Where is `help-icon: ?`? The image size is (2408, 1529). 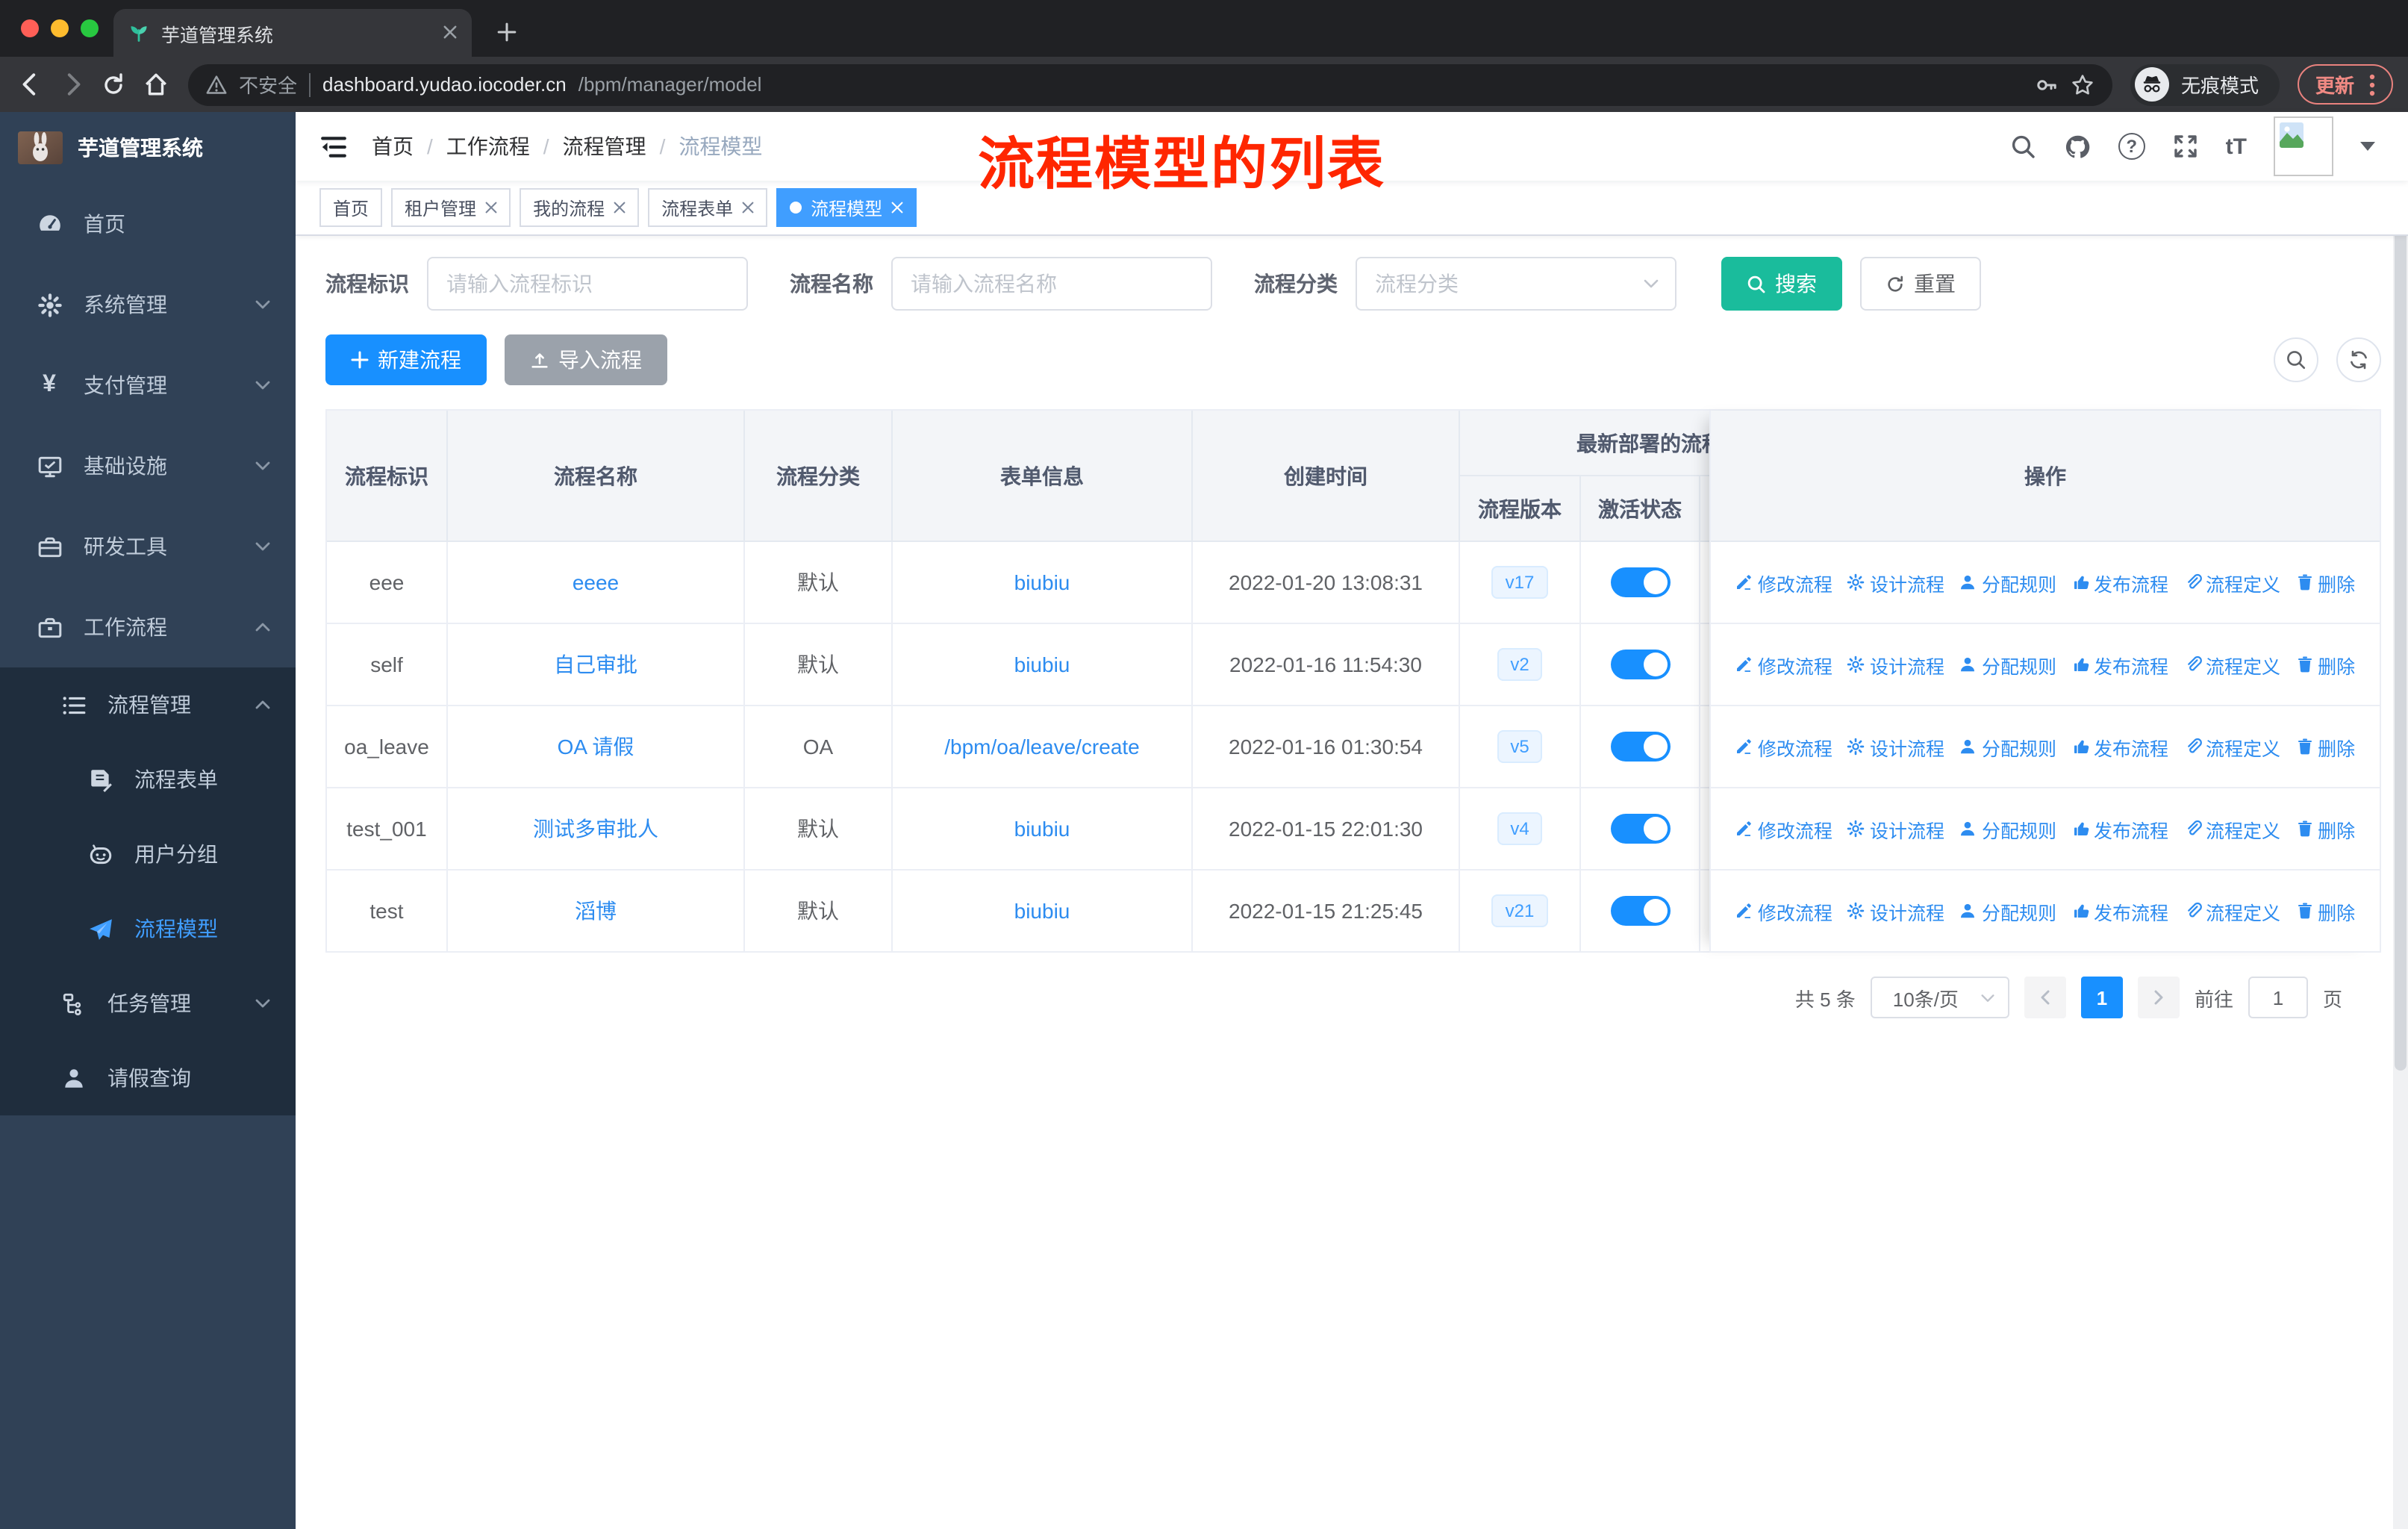 help-icon: ? is located at coordinates (2131, 146).